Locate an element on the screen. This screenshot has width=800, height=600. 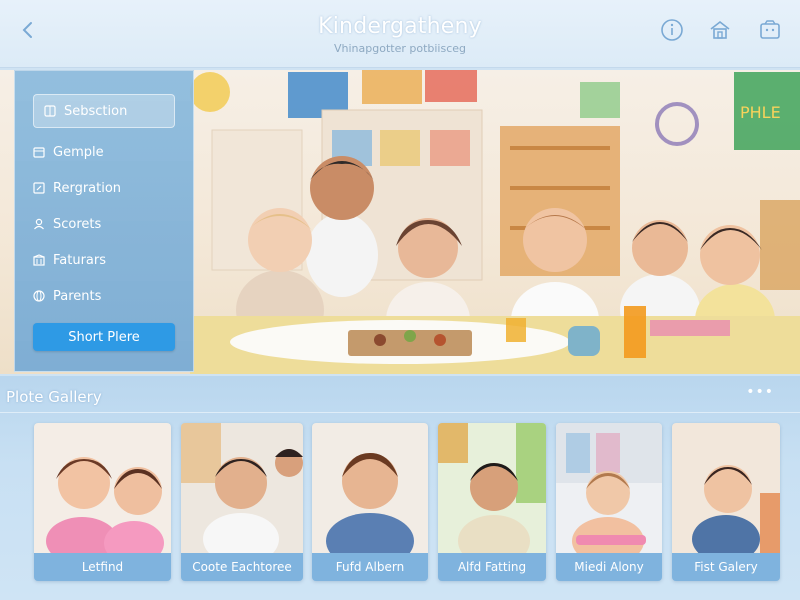
sidebar-item-label: Sebsction is located at coordinates (96, 111).